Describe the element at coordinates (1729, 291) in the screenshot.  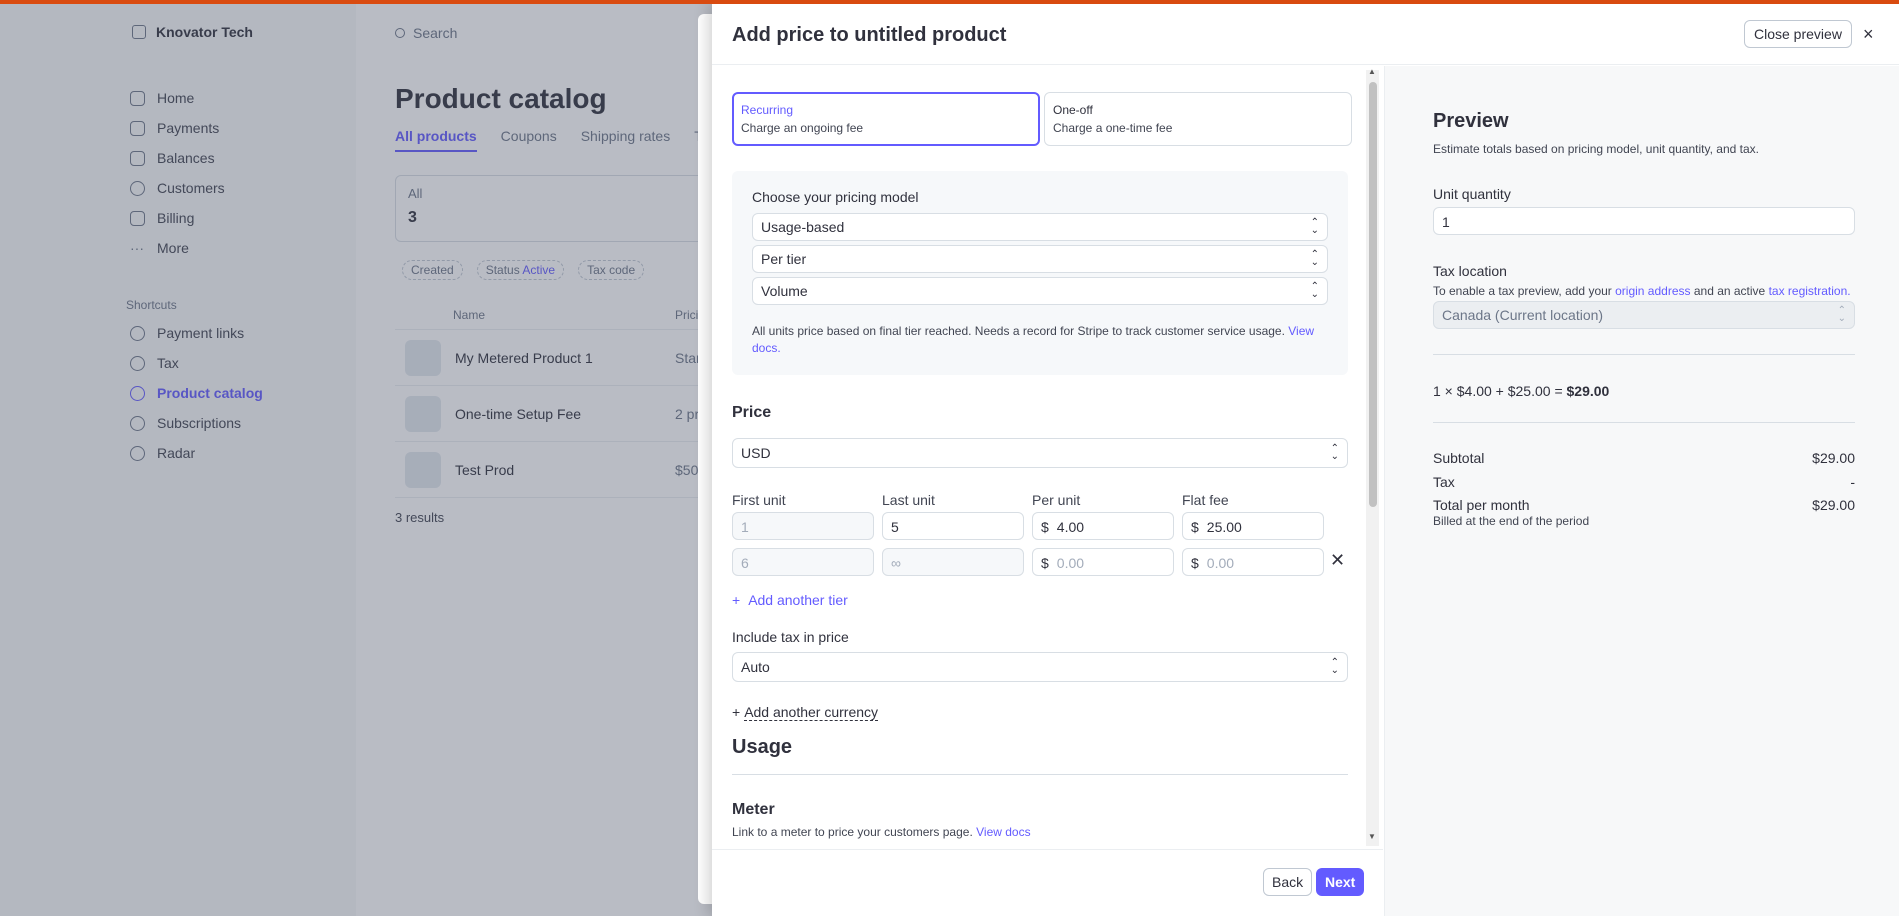
I see `tax-note-text: and an active` at that location.